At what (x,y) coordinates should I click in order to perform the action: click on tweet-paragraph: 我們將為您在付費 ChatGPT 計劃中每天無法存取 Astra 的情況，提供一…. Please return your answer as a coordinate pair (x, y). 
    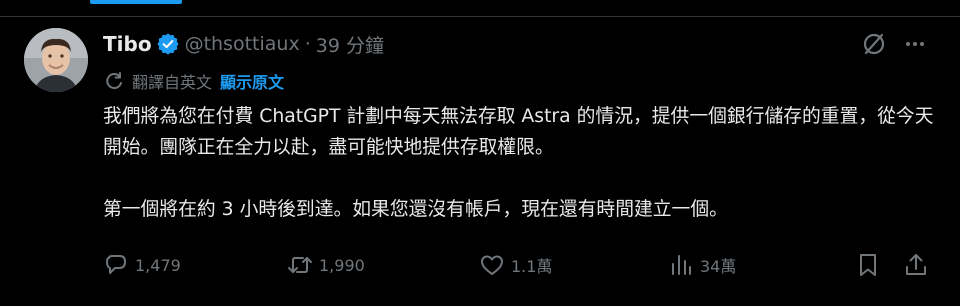
    Looking at the image, I should click on (518, 132).